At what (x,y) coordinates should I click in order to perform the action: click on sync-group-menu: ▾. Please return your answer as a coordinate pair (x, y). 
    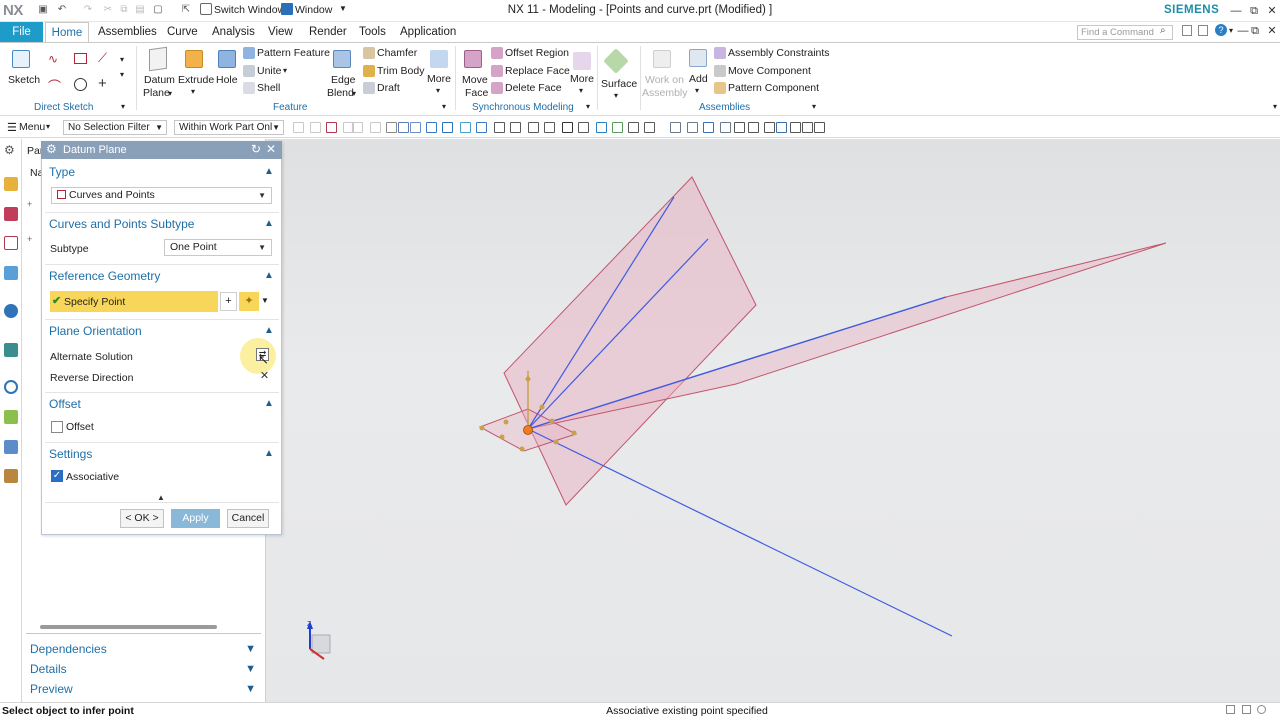
    Looking at the image, I should click on (588, 106).